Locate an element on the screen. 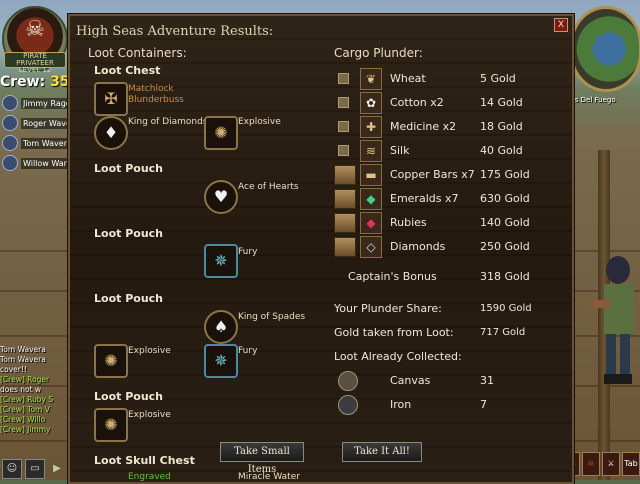 Image resolution: width=640 pixels, height=484 pixels. cargo-gold-value: 250 Gold is located at coordinates (505, 246).